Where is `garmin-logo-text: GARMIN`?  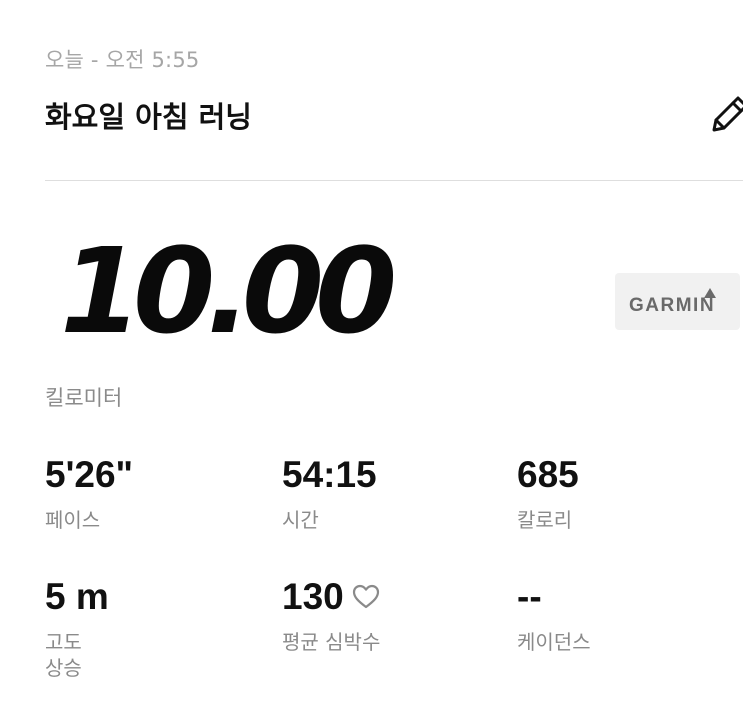
garmin-logo-text: GARMIN is located at coordinates (672, 305).